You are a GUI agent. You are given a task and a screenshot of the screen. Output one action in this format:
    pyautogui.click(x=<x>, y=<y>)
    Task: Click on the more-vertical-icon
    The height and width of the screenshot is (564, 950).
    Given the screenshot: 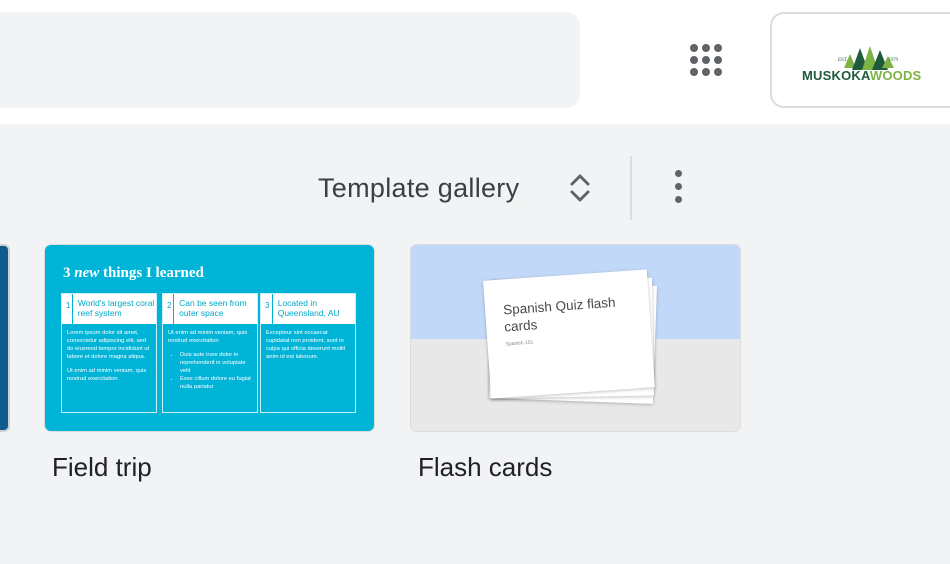 What is the action you would take?
    pyautogui.click(x=678, y=186)
    